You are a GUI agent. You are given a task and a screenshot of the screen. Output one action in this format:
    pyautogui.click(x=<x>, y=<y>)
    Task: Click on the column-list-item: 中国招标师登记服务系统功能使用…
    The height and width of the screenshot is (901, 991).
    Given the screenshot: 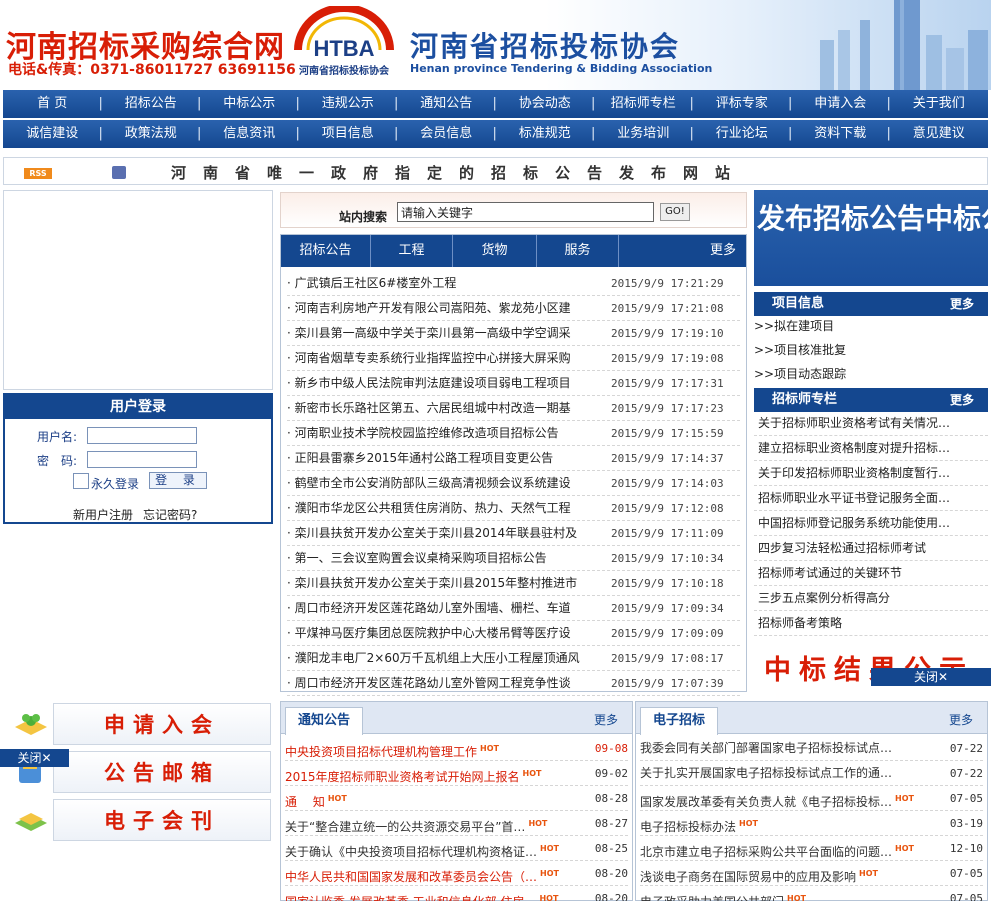 What is the action you would take?
    pyautogui.click(x=871, y=523)
    